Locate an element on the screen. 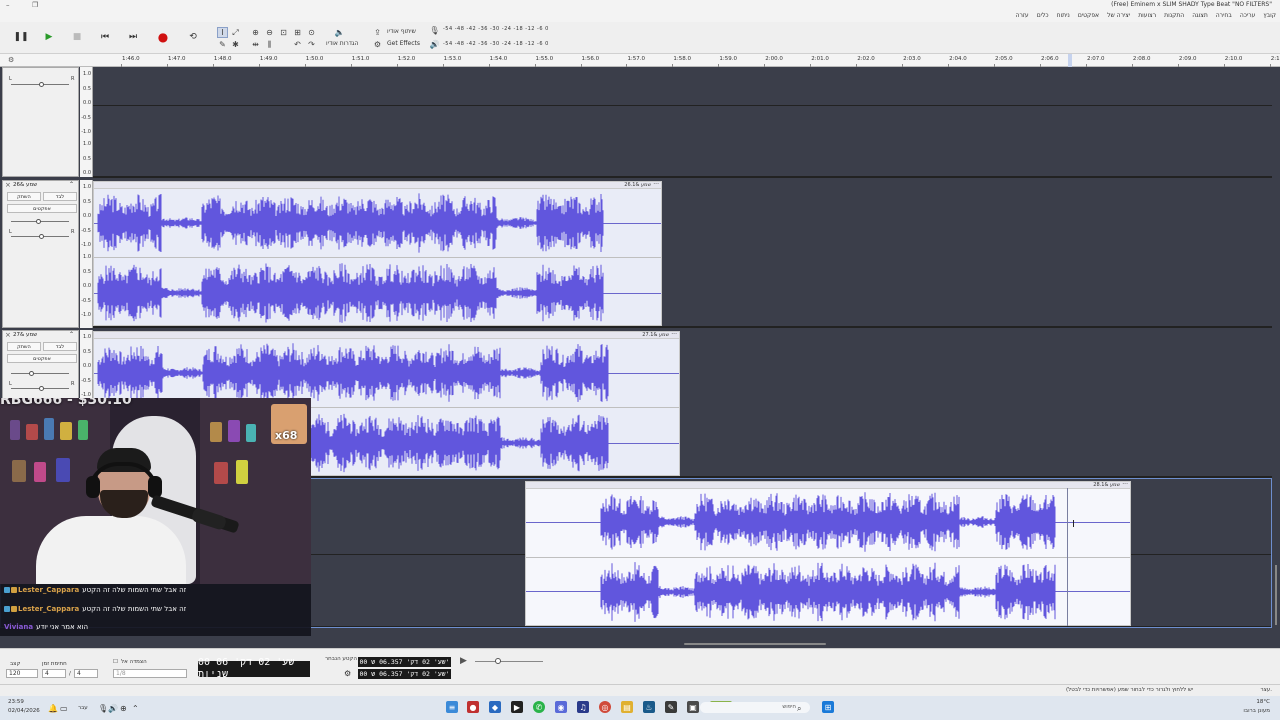 This screenshot has width=1280, height=720. restore-icon: ❐ is located at coordinates (35, 5).